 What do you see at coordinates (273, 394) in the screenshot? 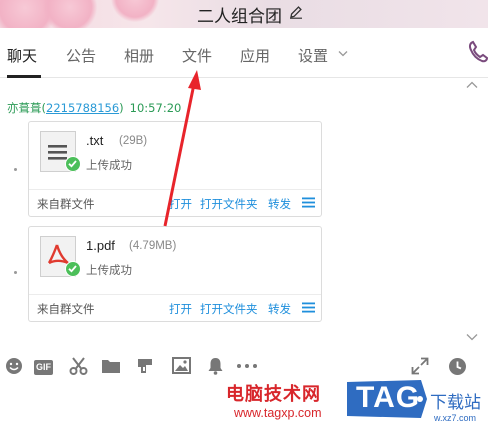
I see `watermark-site-name: 电脑技术网` at bounding box center [273, 394].